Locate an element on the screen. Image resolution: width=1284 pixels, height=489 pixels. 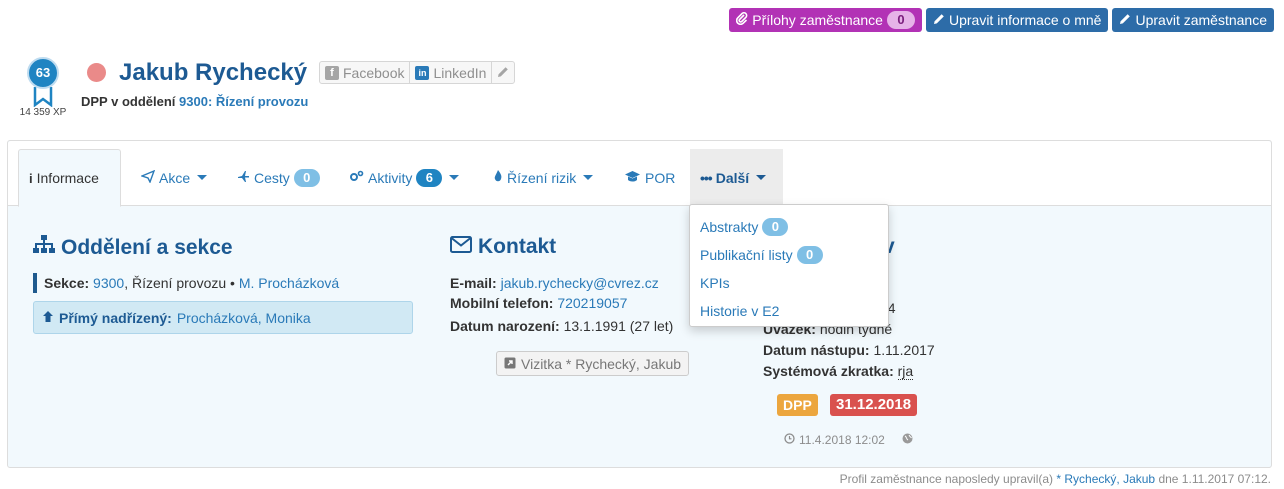
contact-title: Kontakt is located at coordinates (517, 246).